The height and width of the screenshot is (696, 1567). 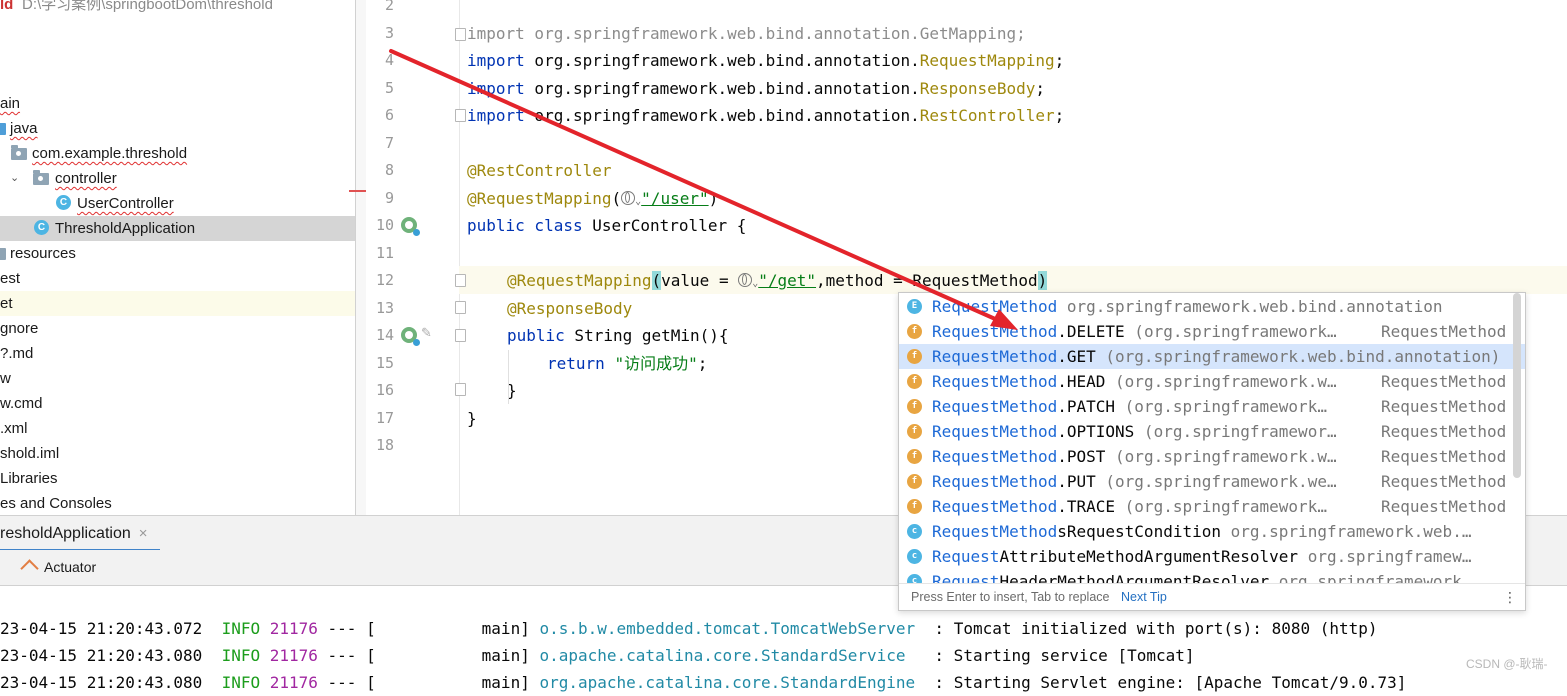 What do you see at coordinates (6, 303) in the screenshot?
I see `tree-item-label: et` at bounding box center [6, 303].